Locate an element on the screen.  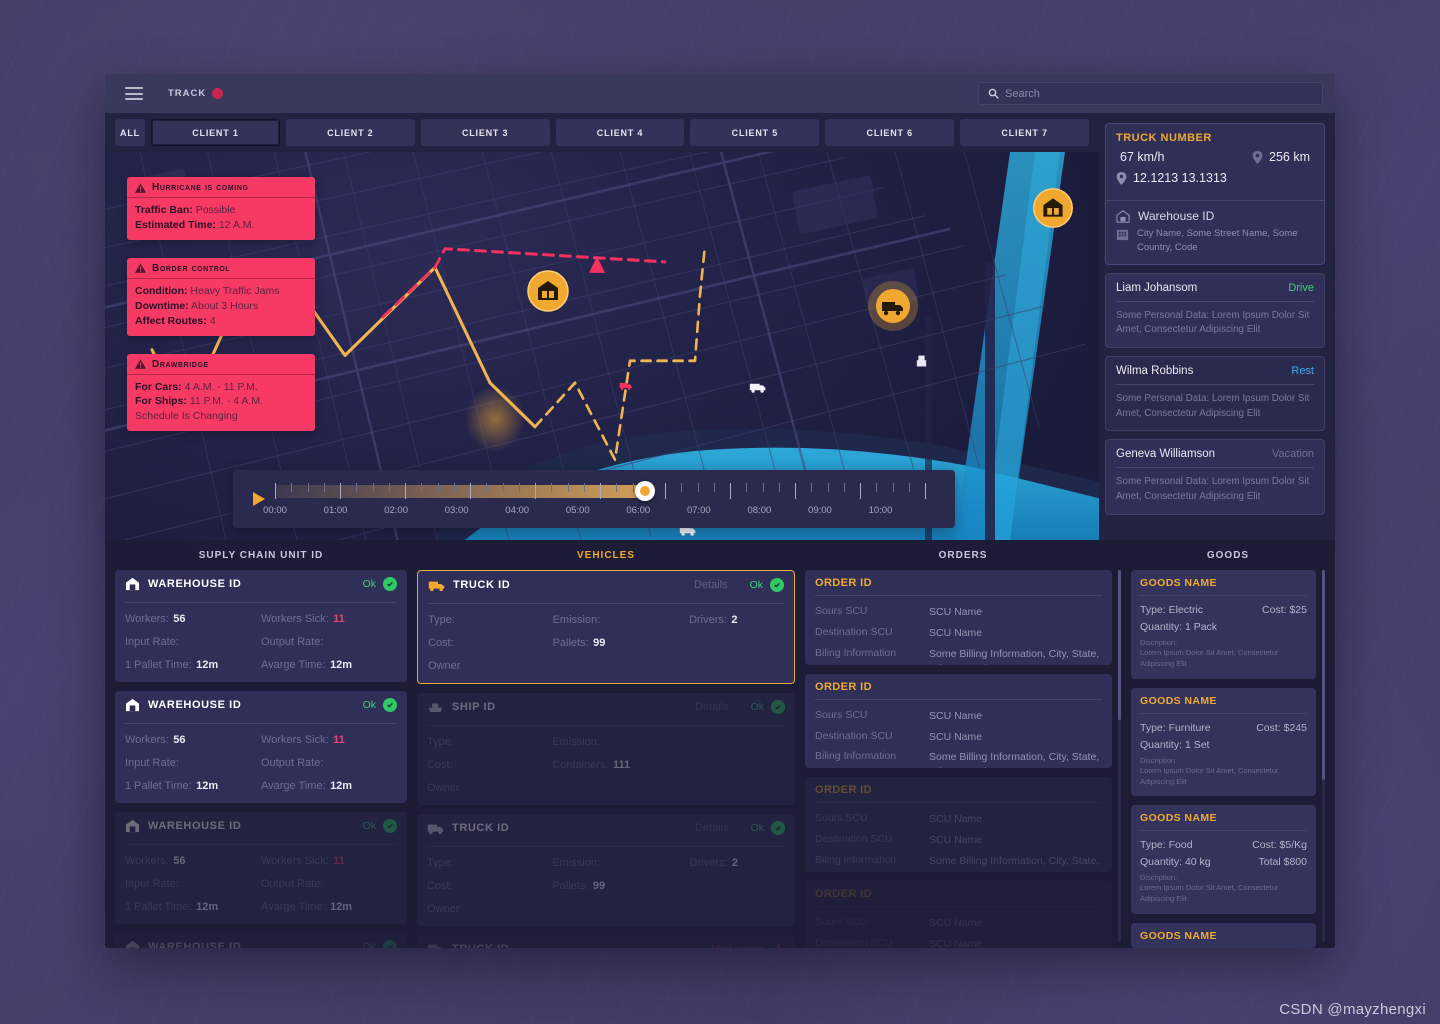
goods-cost-value: Cost: $245 is located at coordinates (1281, 727).